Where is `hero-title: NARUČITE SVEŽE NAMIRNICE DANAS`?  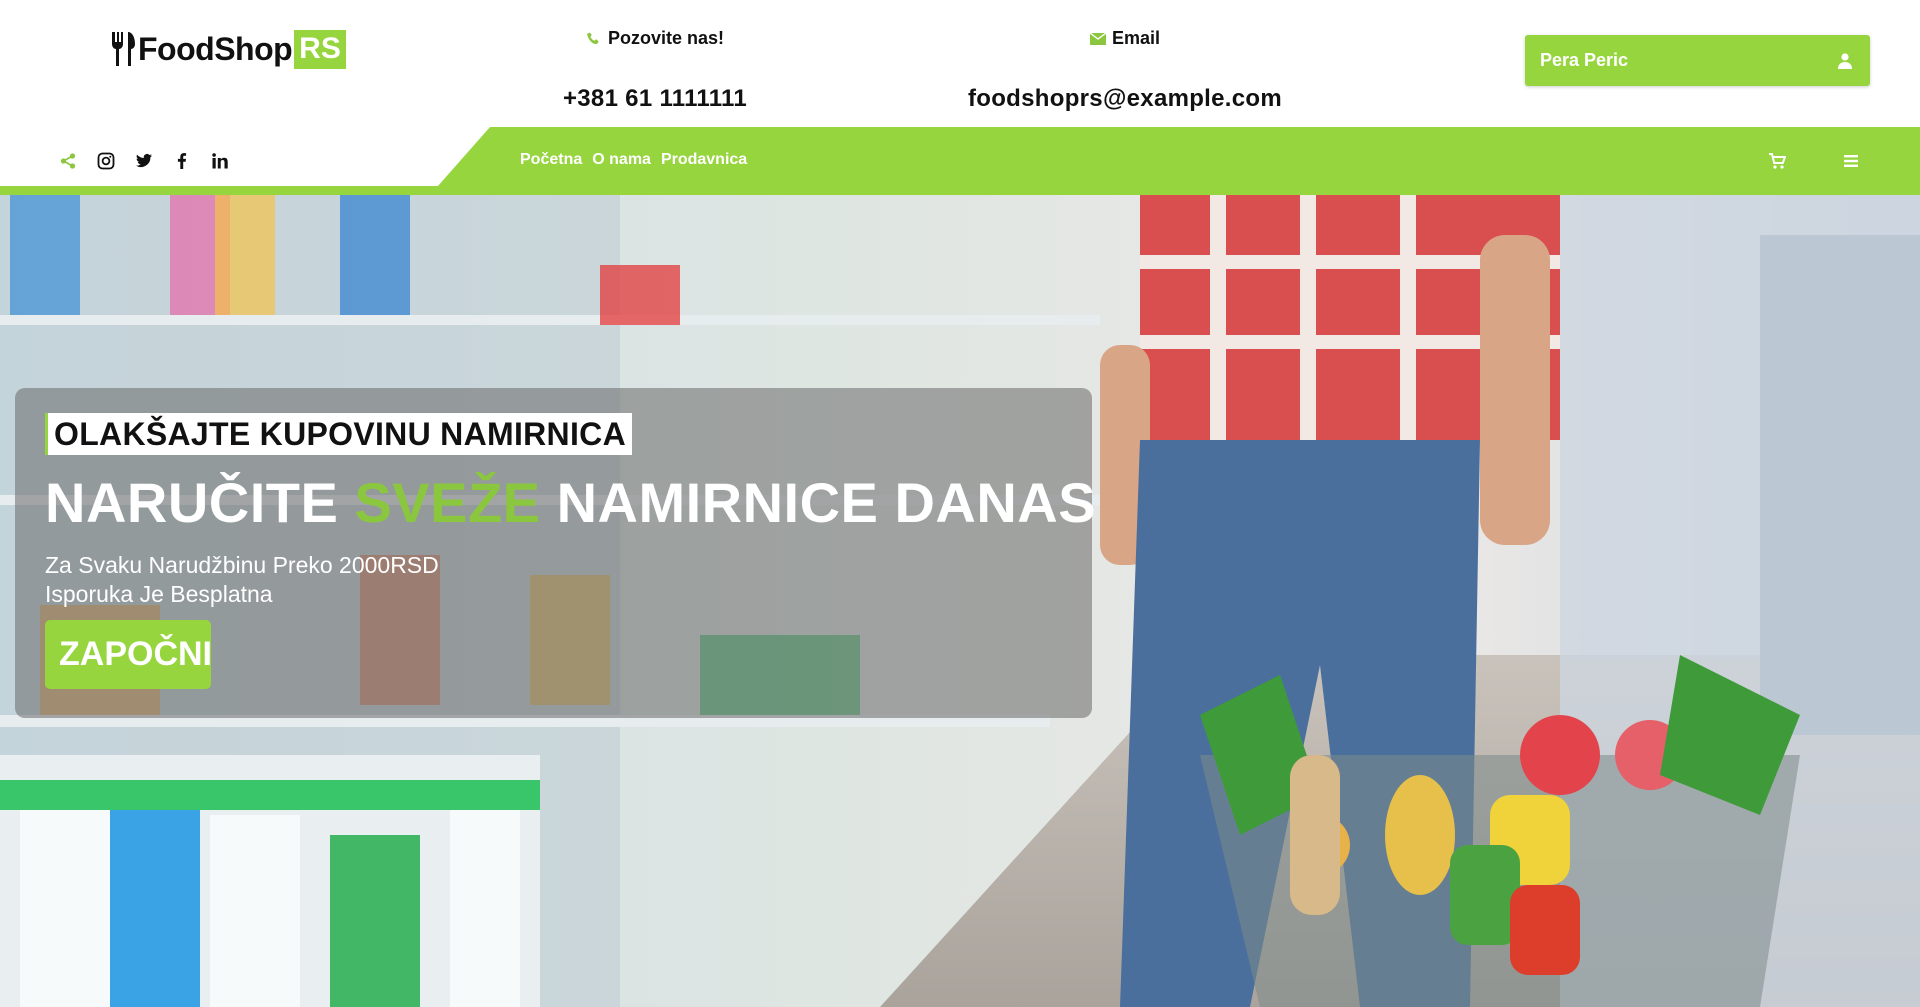
hero-title: NARUČITE SVEŽE NAMIRNICE DANAS is located at coordinates (570, 502).